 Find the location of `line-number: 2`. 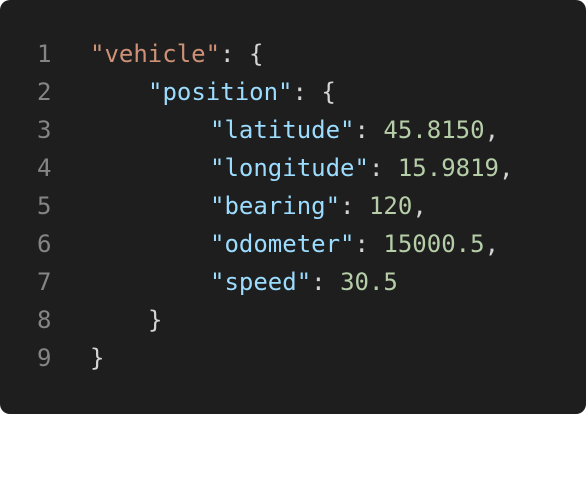

line-number: 2 is located at coordinates (44, 92).